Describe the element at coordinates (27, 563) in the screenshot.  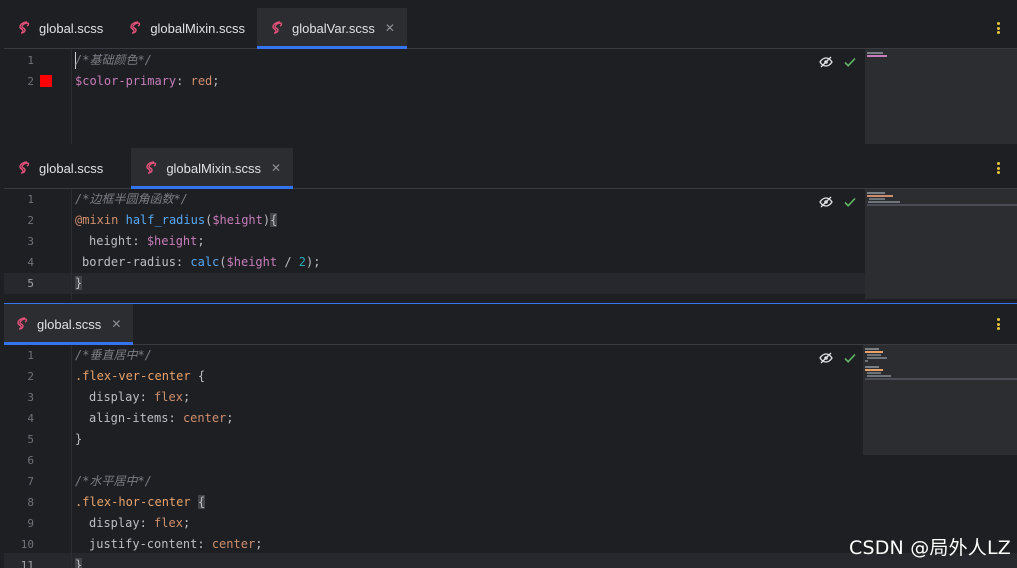
I see `line-number: 11` at that location.